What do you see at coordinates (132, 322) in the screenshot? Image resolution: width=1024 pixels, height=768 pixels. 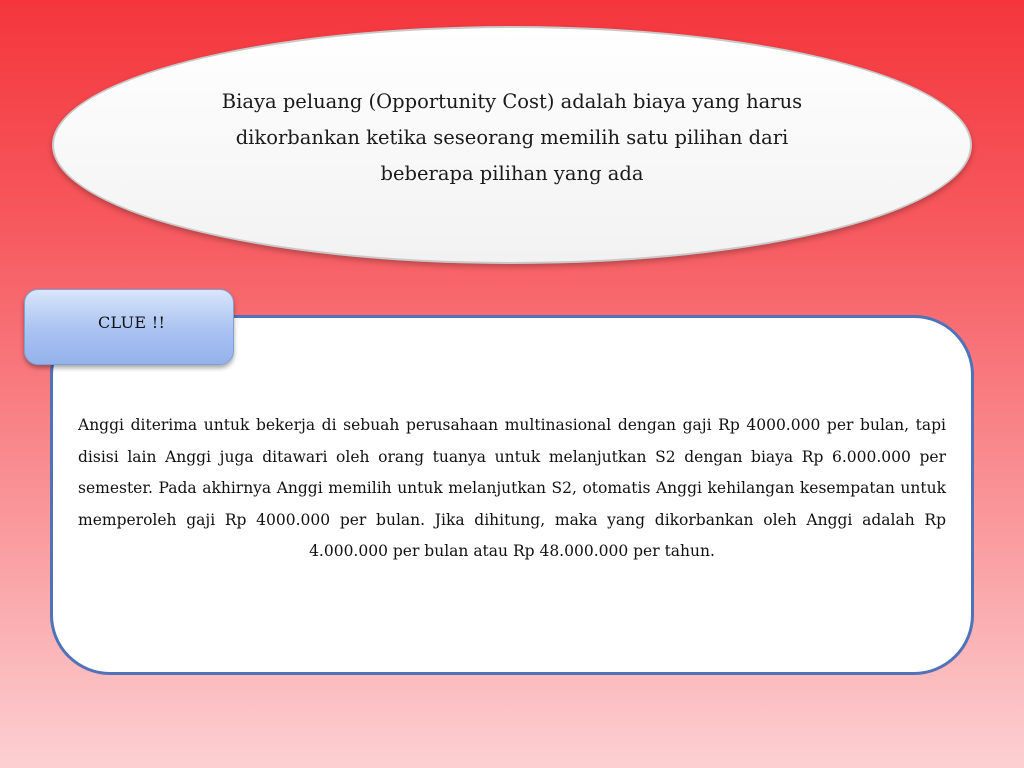 I see `clue-label: CLUE !!` at bounding box center [132, 322].